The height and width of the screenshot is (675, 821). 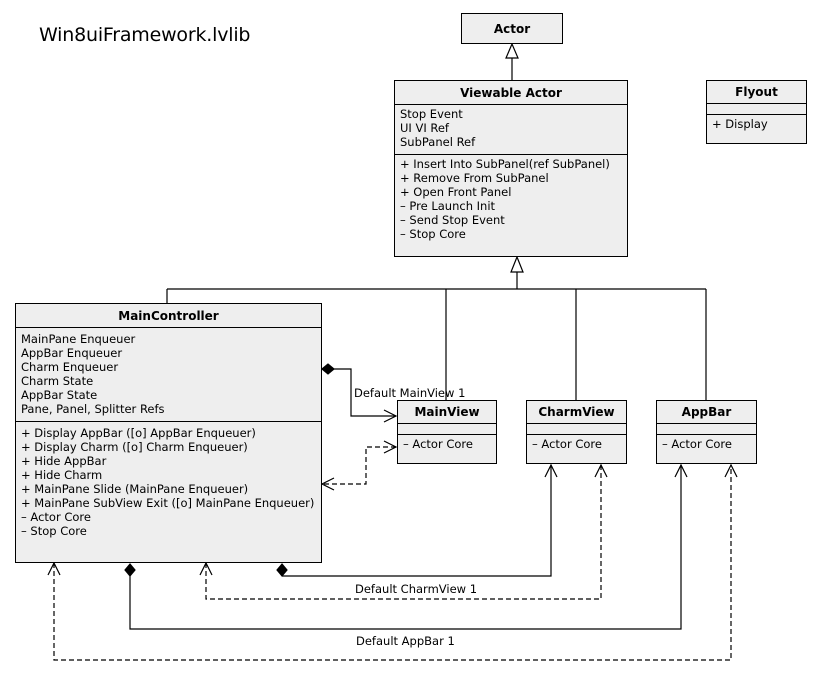 I want to click on label-default-charmview: Default CharmView 1, so click(x=416, y=589).